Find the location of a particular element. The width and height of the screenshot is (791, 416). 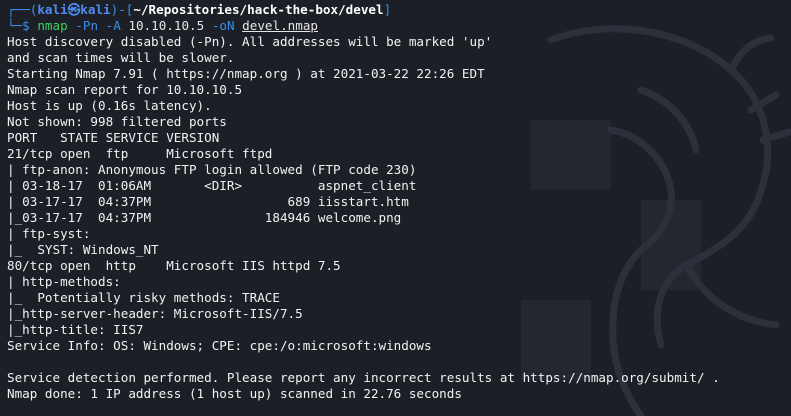

output-line: 80/tcp open http Microsoft IIS httpd 7.5 is located at coordinates (174, 265).